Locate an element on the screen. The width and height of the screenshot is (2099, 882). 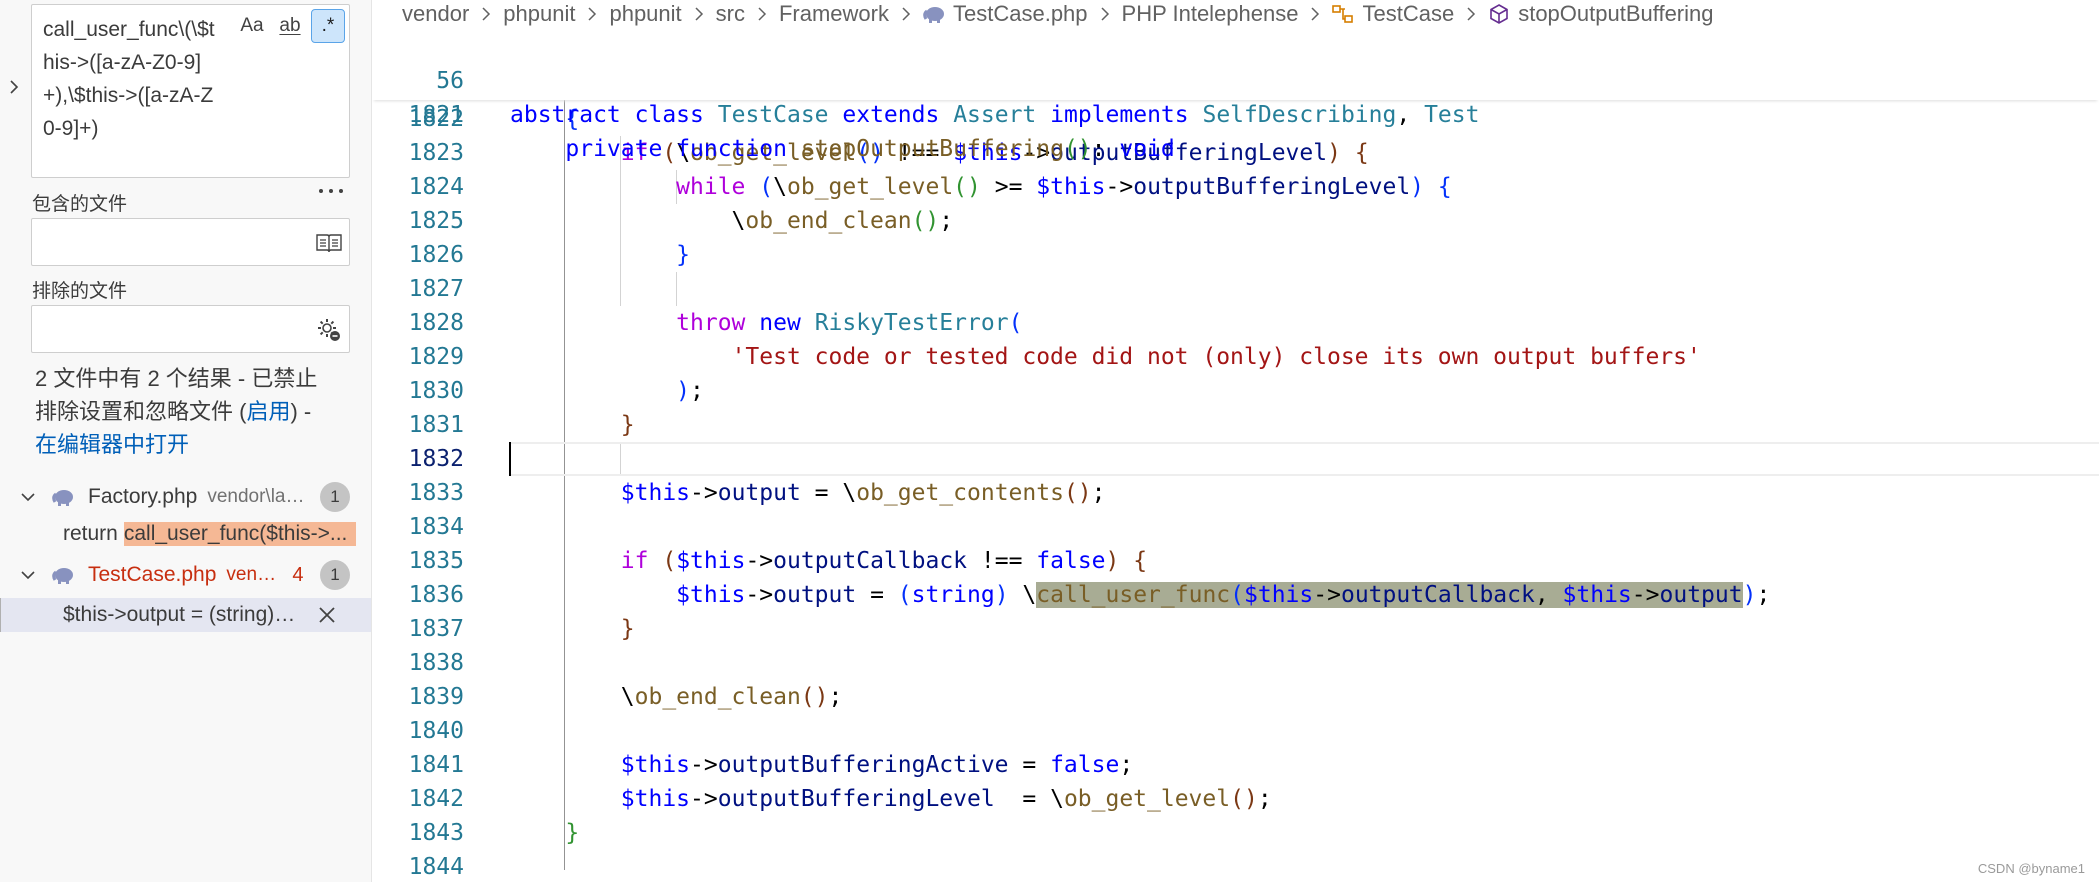
enable-exclude-link: 启用 is located at coordinates (268, 411).